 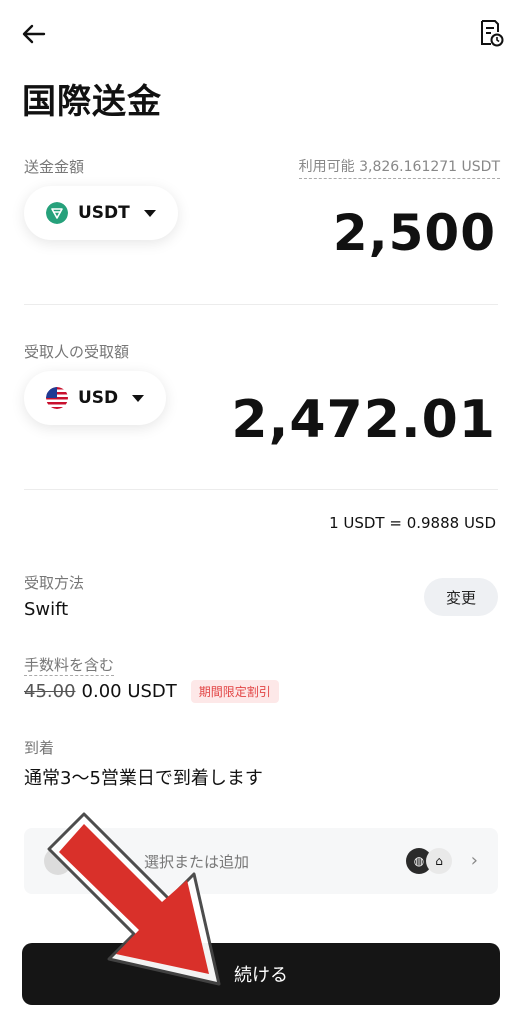 I want to click on fee-value: 0.00 USDT, so click(x=129, y=691).